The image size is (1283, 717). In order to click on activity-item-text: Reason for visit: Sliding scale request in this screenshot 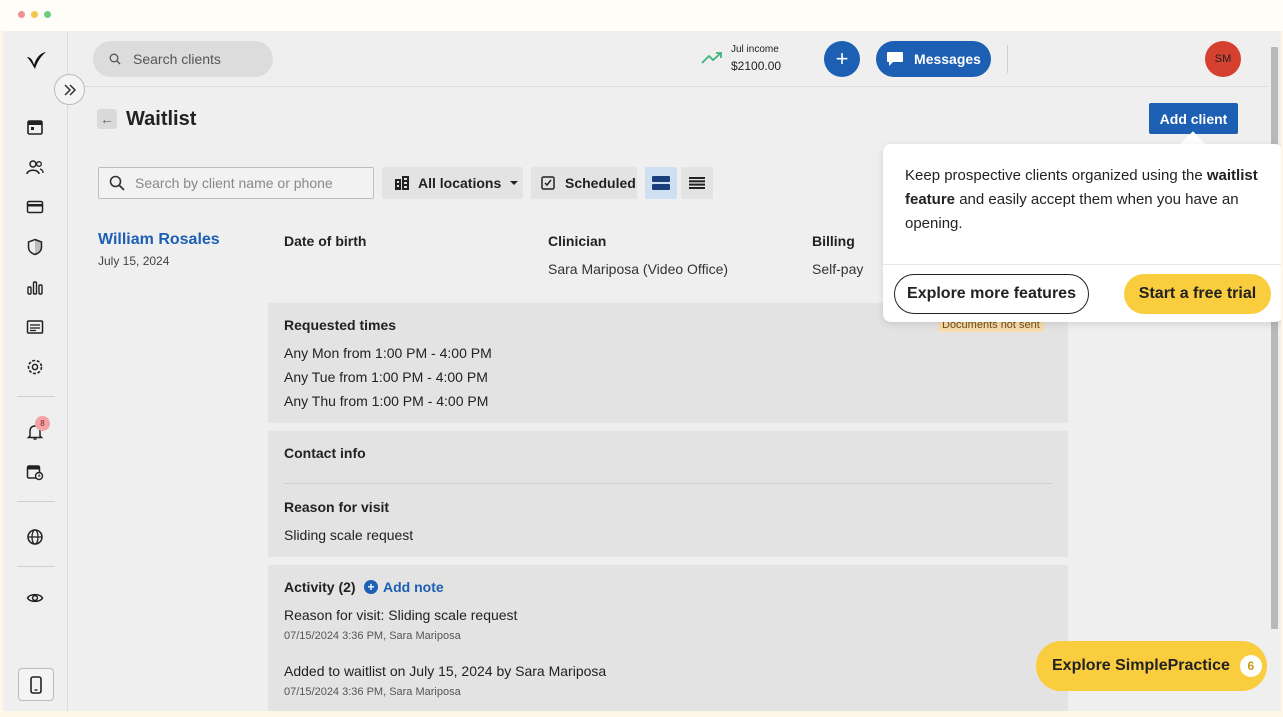, I will do `click(401, 615)`.